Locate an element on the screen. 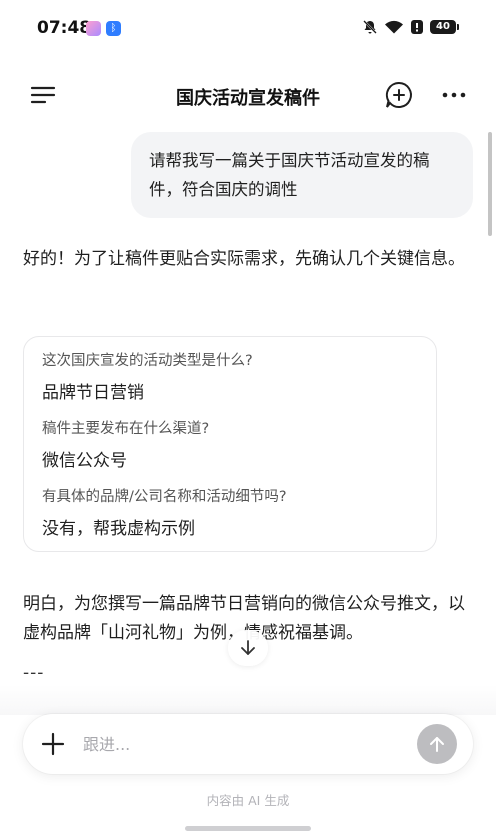  chat-header: 国庆活动宣发稿件 is located at coordinates (248, 95).